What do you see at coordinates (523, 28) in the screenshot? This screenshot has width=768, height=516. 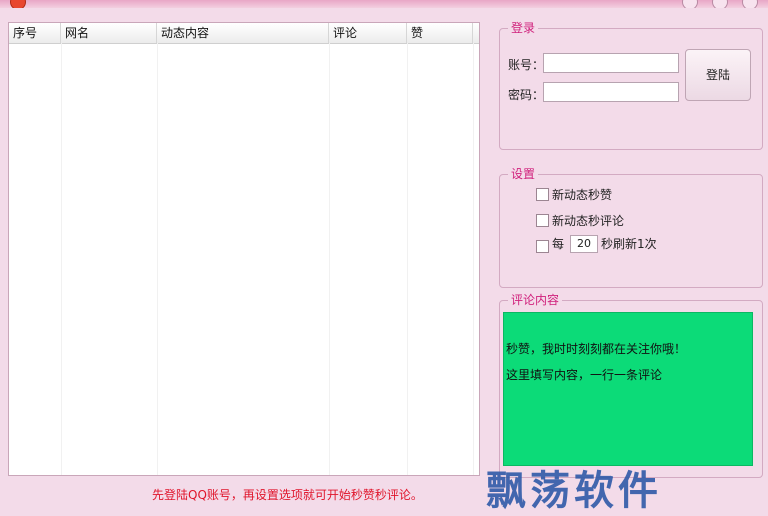 I see `login-group-title: 登录` at bounding box center [523, 28].